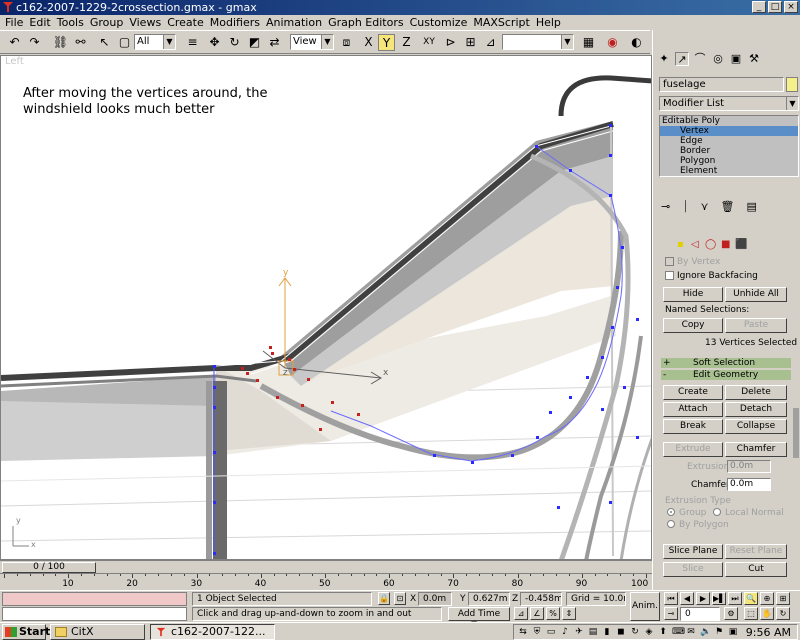  I want to click on selection-filter-dropdown: All ▼, so click(155, 42).